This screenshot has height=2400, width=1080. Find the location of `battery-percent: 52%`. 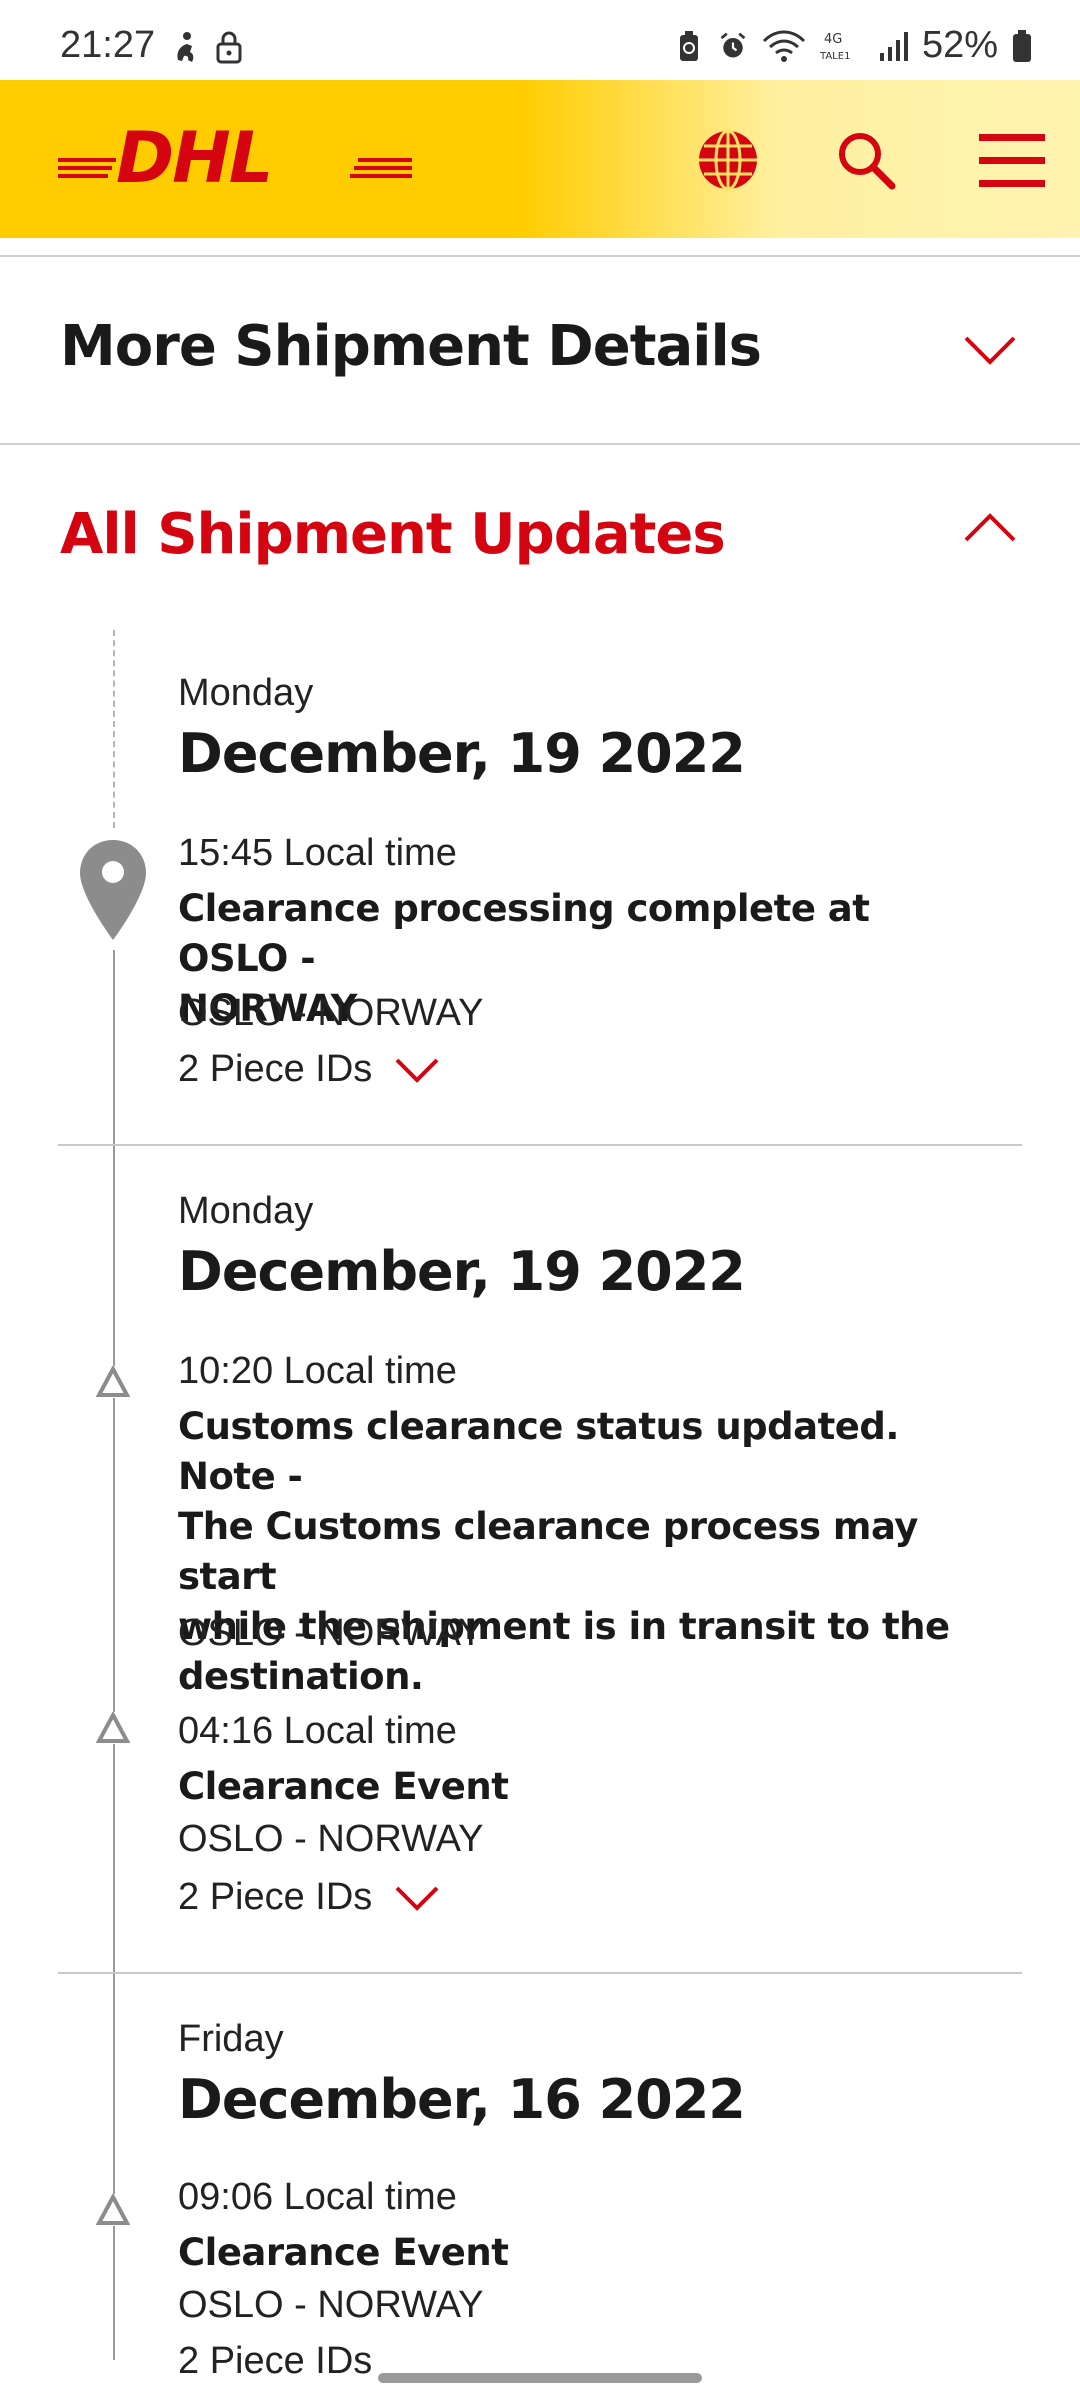

battery-percent: 52% is located at coordinates (959, 45).